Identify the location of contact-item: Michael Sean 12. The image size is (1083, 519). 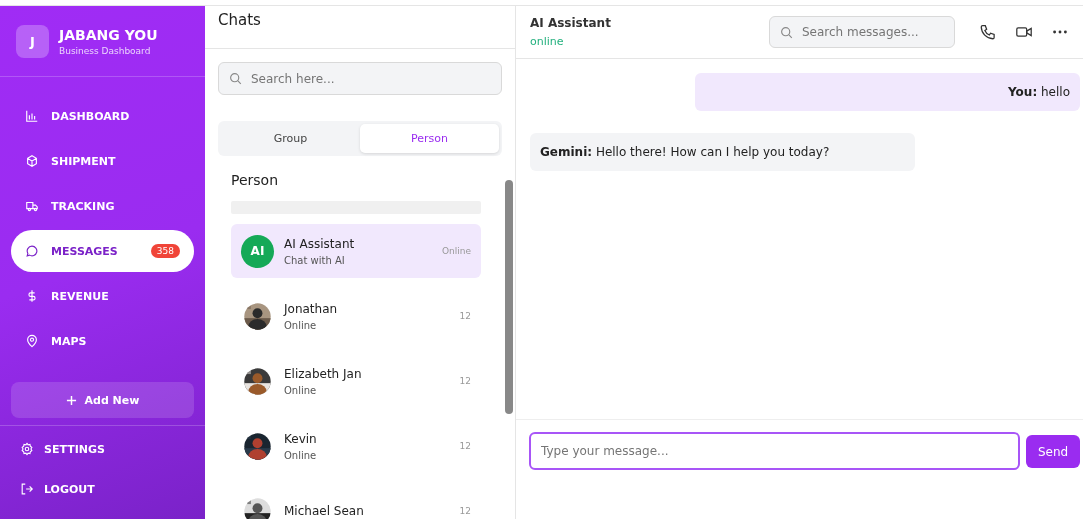
(356, 501).